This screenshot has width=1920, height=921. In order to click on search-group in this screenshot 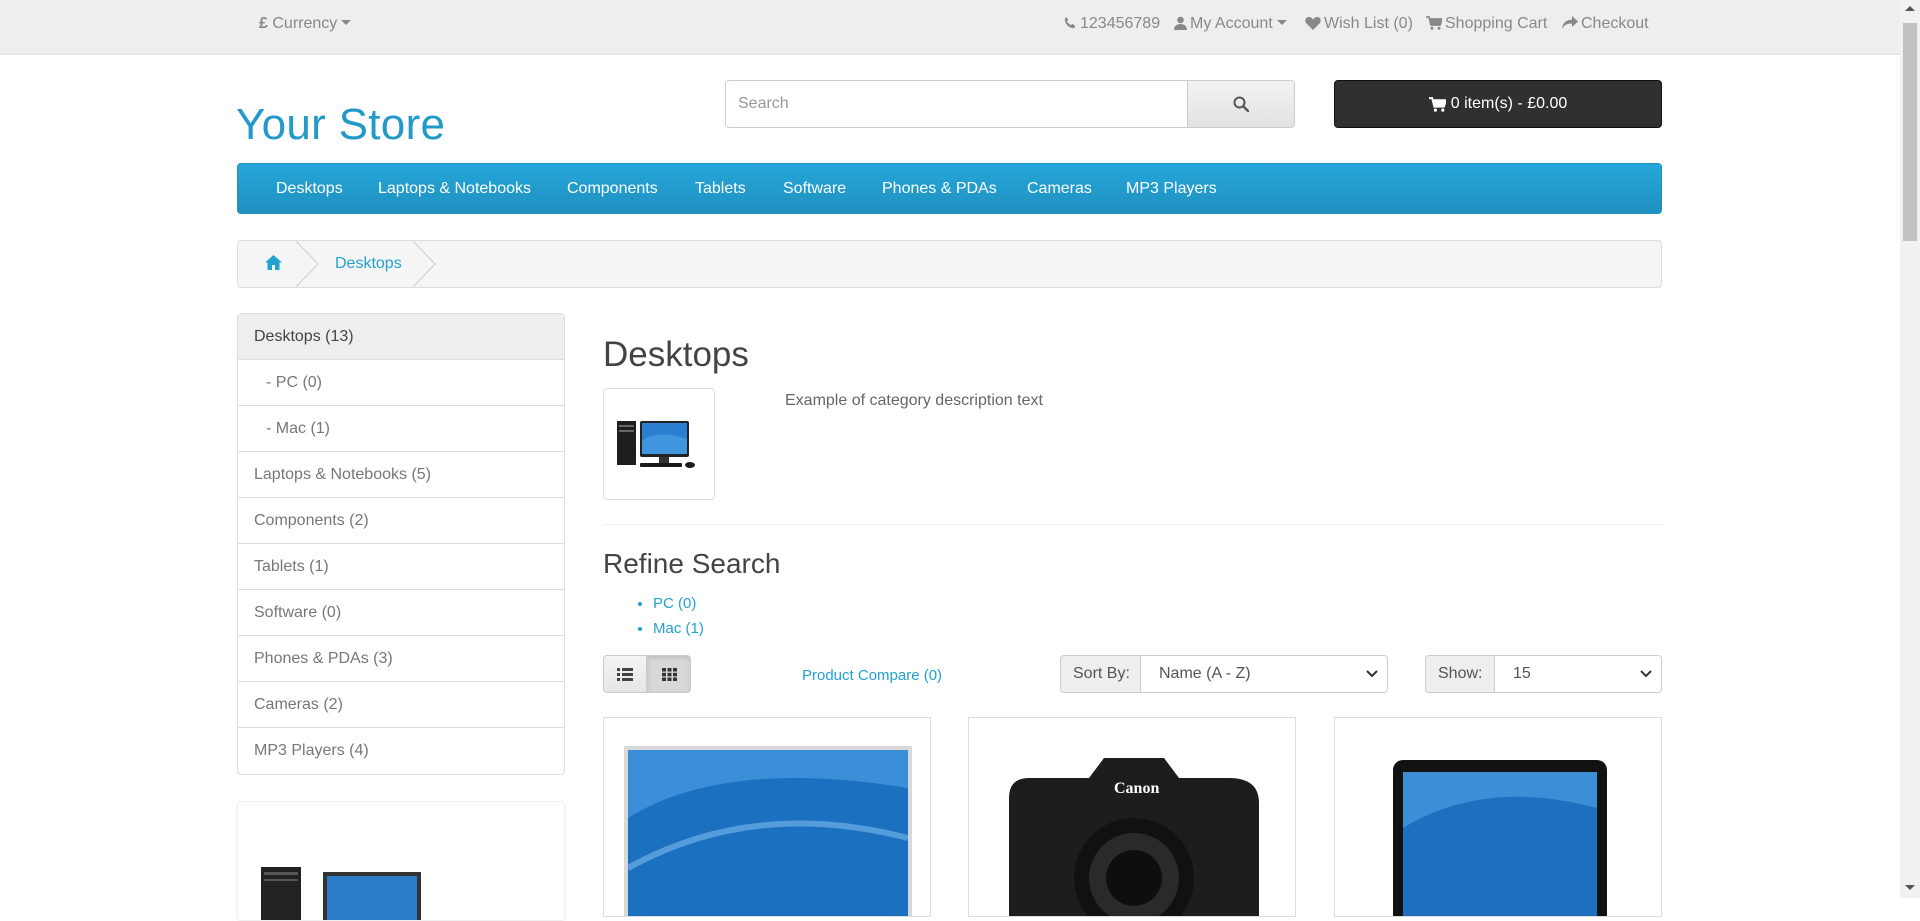, I will do `click(1010, 104)`.